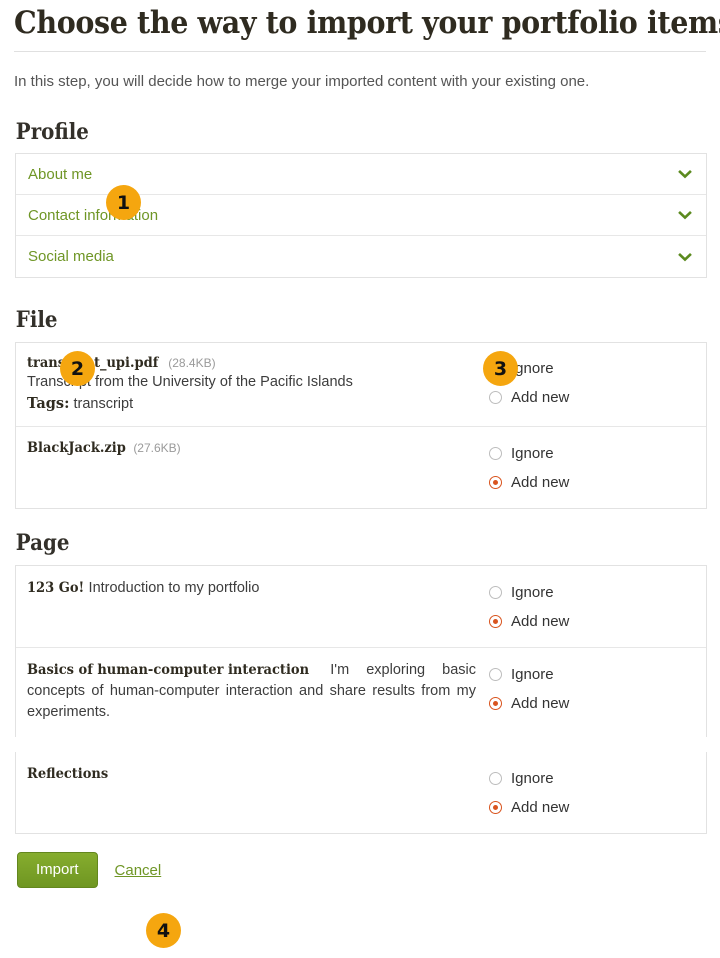  What do you see at coordinates (360, 320) in the screenshot?
I see `file-section: File` at bounding box center [360, 320].